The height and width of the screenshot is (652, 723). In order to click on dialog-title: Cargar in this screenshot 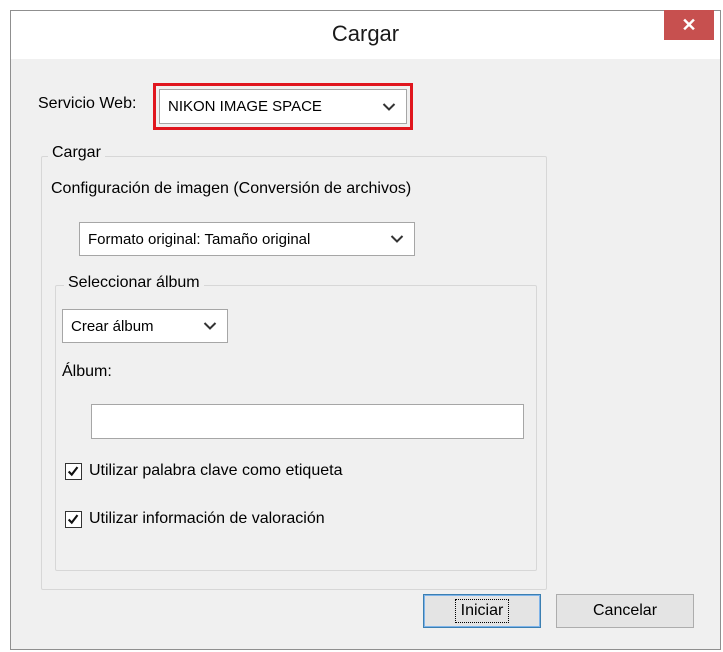, I will do `click(365, 33)`.